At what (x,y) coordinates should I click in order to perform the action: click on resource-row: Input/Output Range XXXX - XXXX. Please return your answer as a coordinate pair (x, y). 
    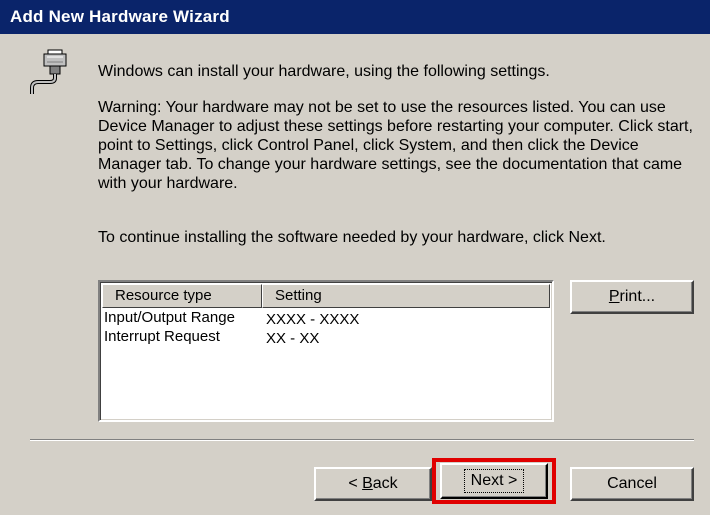
    Looking at the image, I should click on (328, 318).